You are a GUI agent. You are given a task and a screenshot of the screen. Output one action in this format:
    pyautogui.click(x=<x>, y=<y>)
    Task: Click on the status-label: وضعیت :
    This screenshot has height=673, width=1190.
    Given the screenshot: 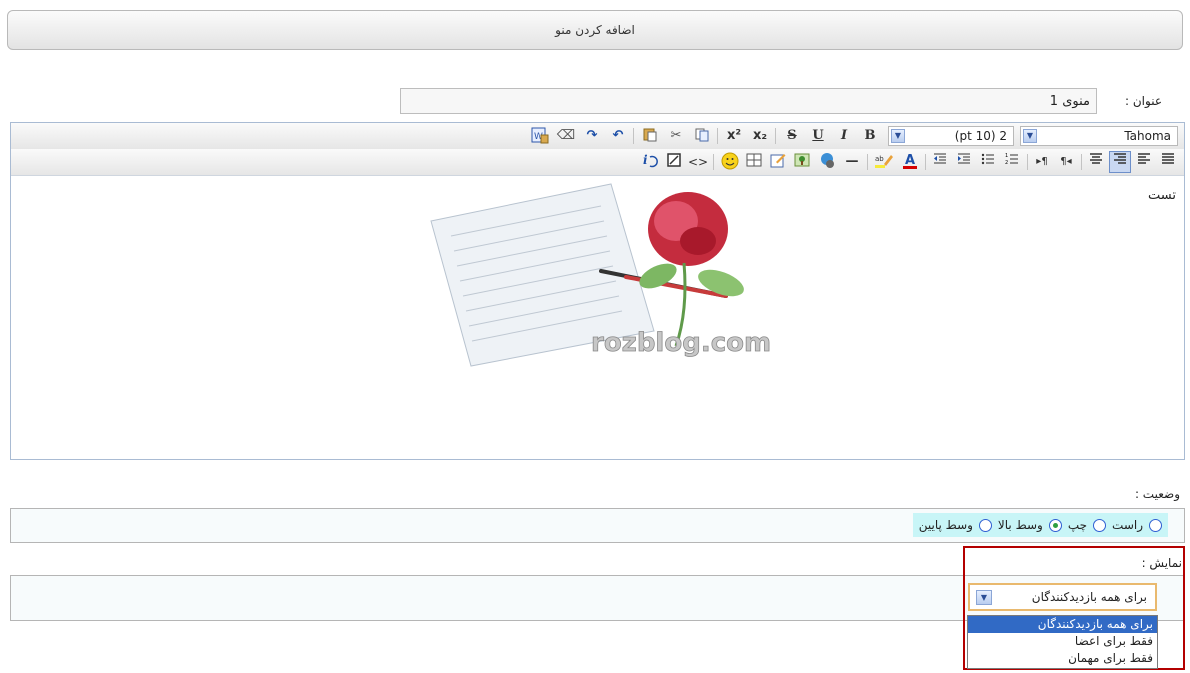 What is the action you would take?
    pyautogui.click(x=1157, y=494)
    